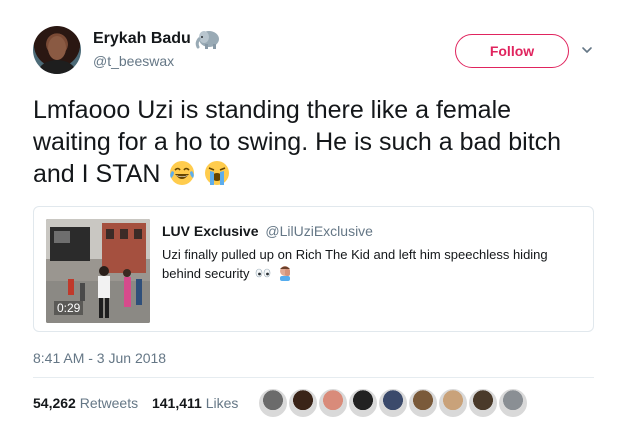 Image resolution: width=628 pixels, height=422 pixels. Describe the element at coordinates (313, 377) in the screenshot. I see `divider` at that location.